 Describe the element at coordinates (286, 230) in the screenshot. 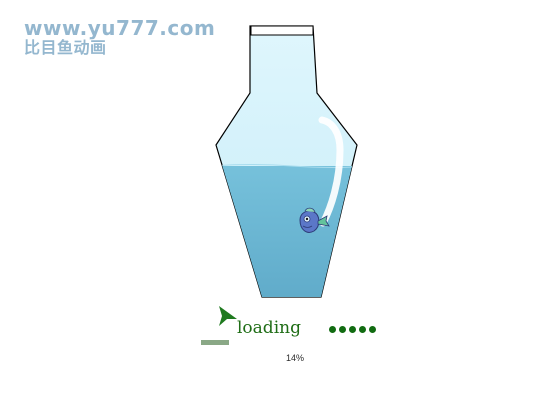

I see `water` at that location.